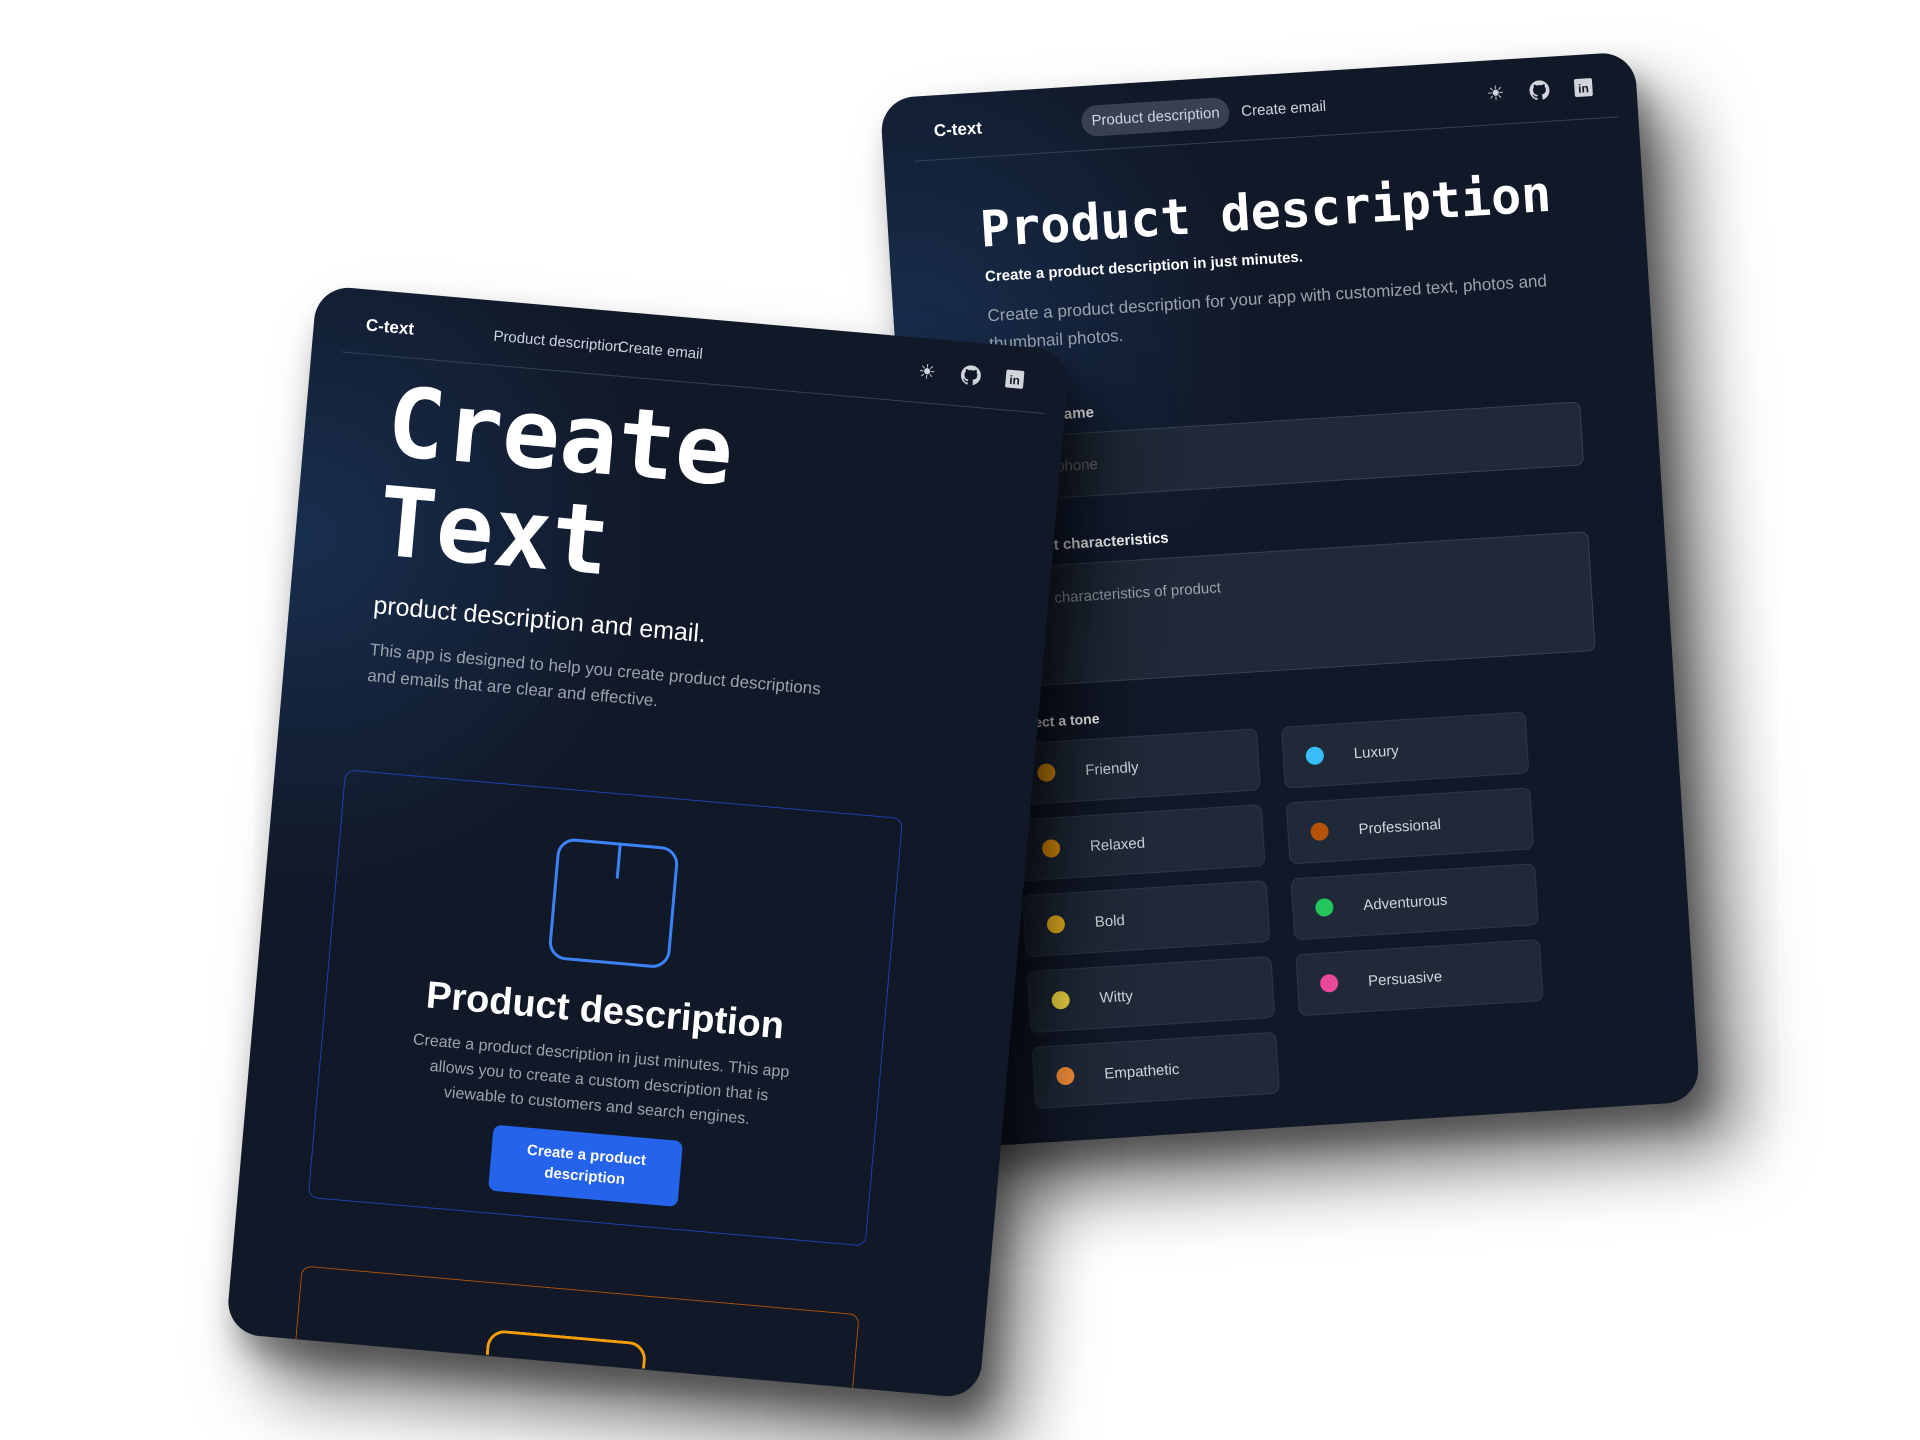 This screenshot has height=1440, width=1920. I want to click on smiling-face-icon, so click(1046, 773).